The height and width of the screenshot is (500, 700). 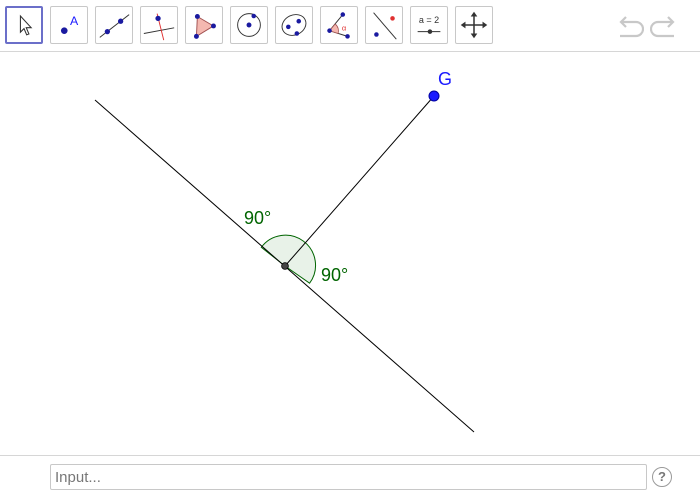 I want to click on slider-tool-button: a = 2, so click(x=429, y=25).